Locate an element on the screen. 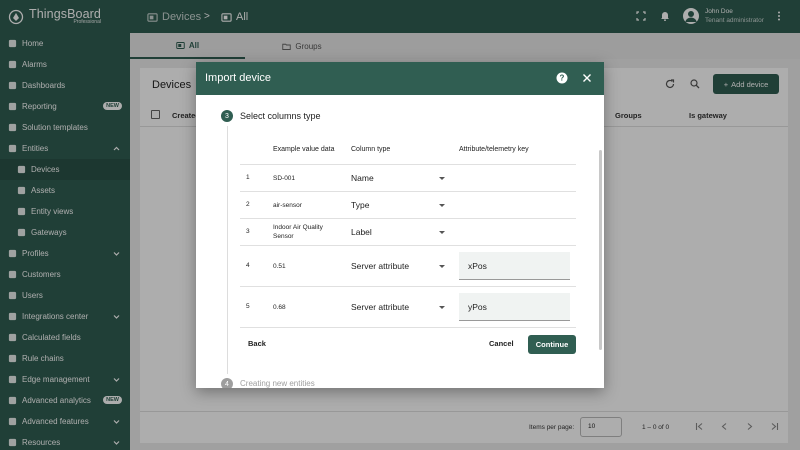  continue-label: Continue is located at coordinates (552, 344).